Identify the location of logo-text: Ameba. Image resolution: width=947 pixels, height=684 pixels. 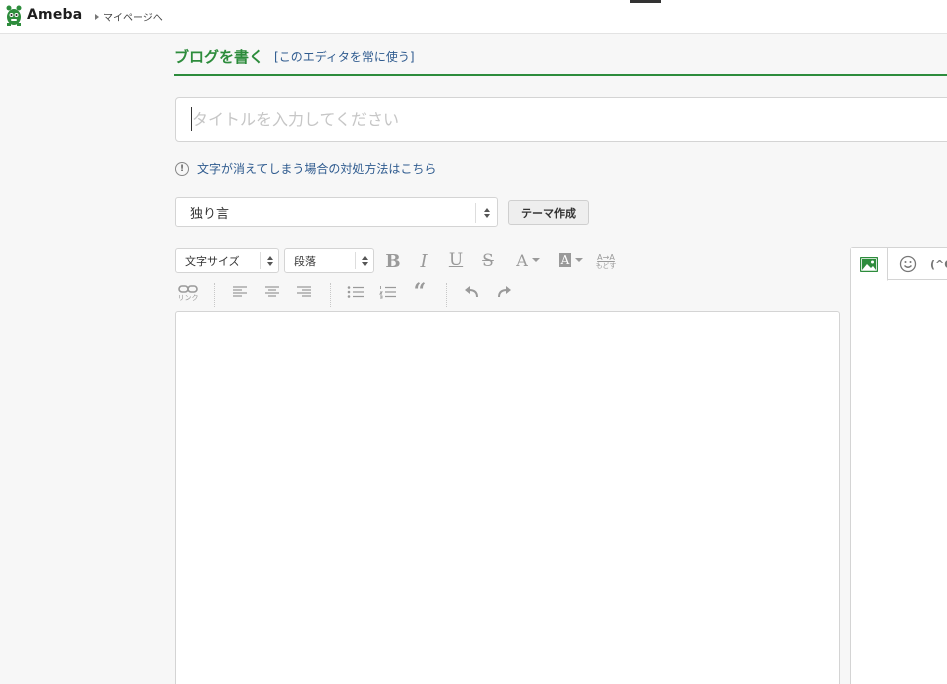
(55, 15).